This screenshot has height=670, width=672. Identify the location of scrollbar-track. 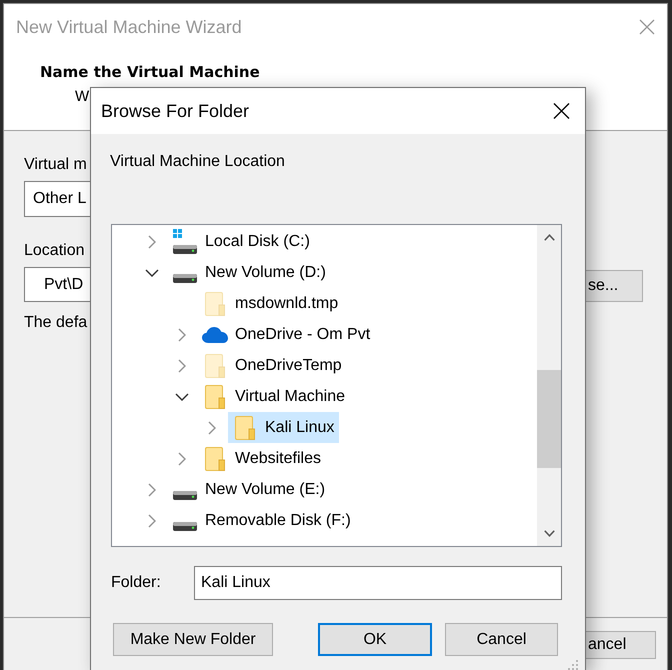
(549, 385).